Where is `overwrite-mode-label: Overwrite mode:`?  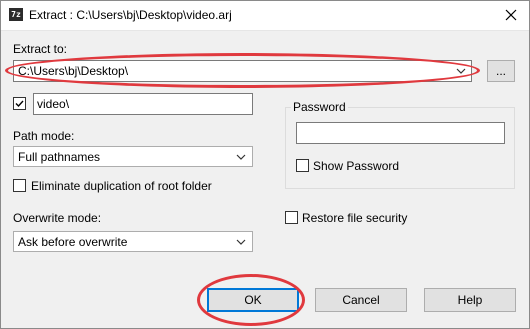 overwrite-mode-label: Overwrite mode: is located at coordinates (57, 218).